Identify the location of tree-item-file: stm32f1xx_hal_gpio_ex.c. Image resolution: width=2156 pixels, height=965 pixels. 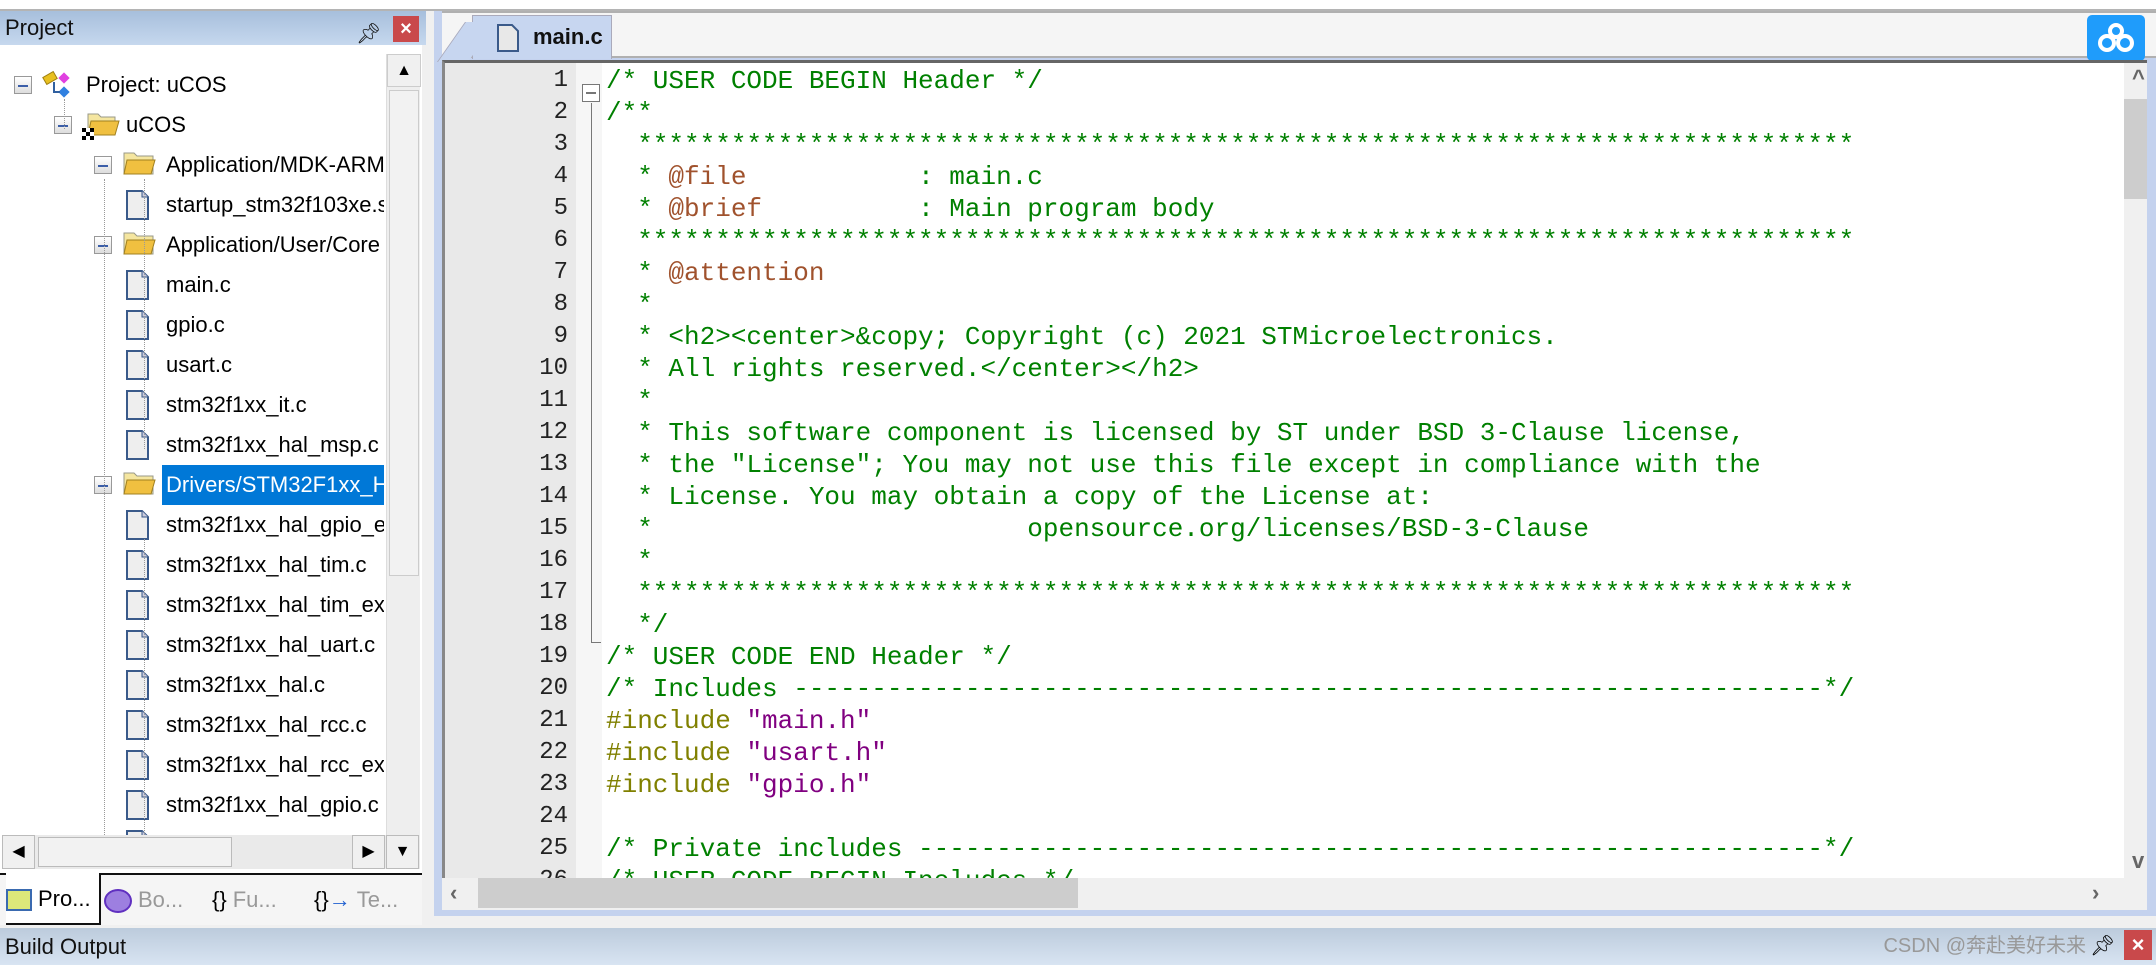
(193, 525).